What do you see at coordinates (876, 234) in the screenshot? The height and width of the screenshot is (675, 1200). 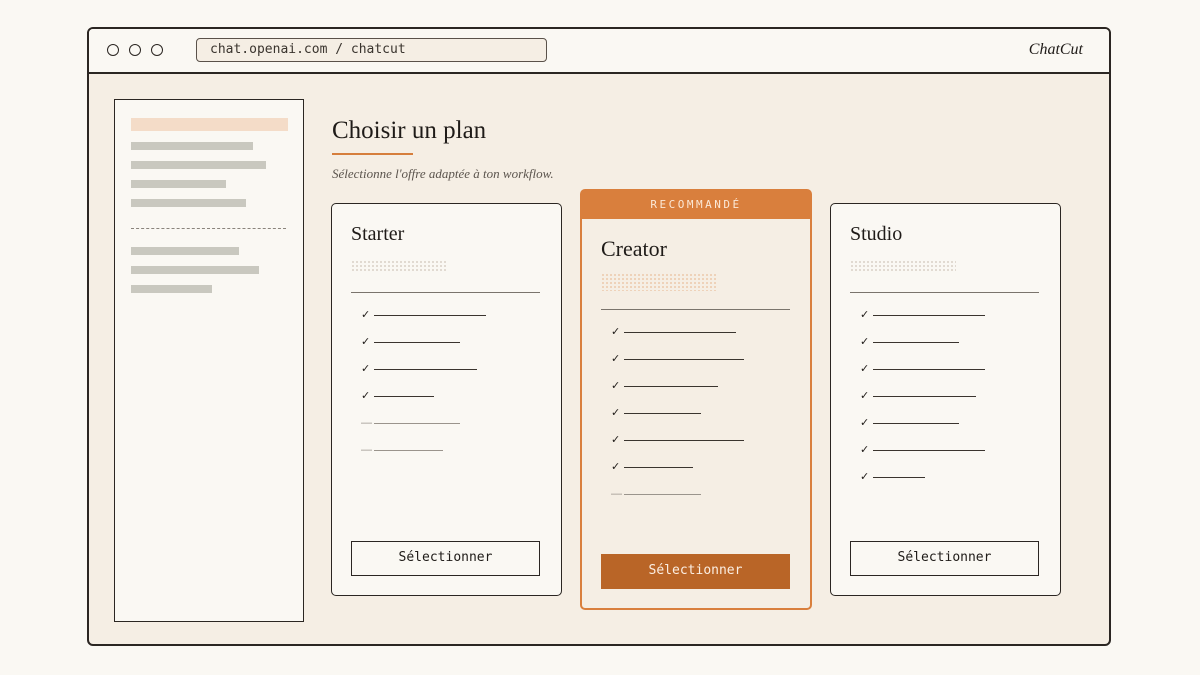 I see `plan-name: Studio` at bounding box center [876, 234].